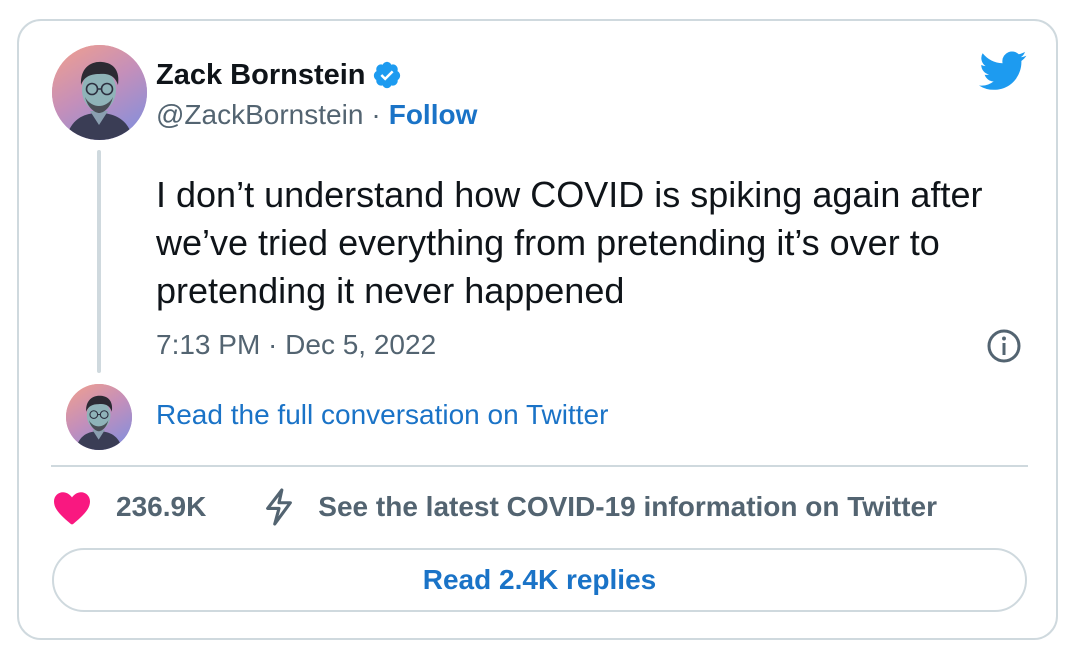  I want to click on conversation-avatar, so click(99, 417).